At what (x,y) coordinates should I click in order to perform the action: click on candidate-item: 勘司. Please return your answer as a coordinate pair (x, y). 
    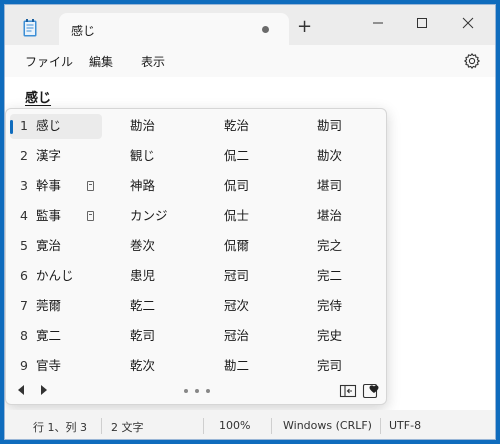
    Looking at the image, I should click on (329, 126).